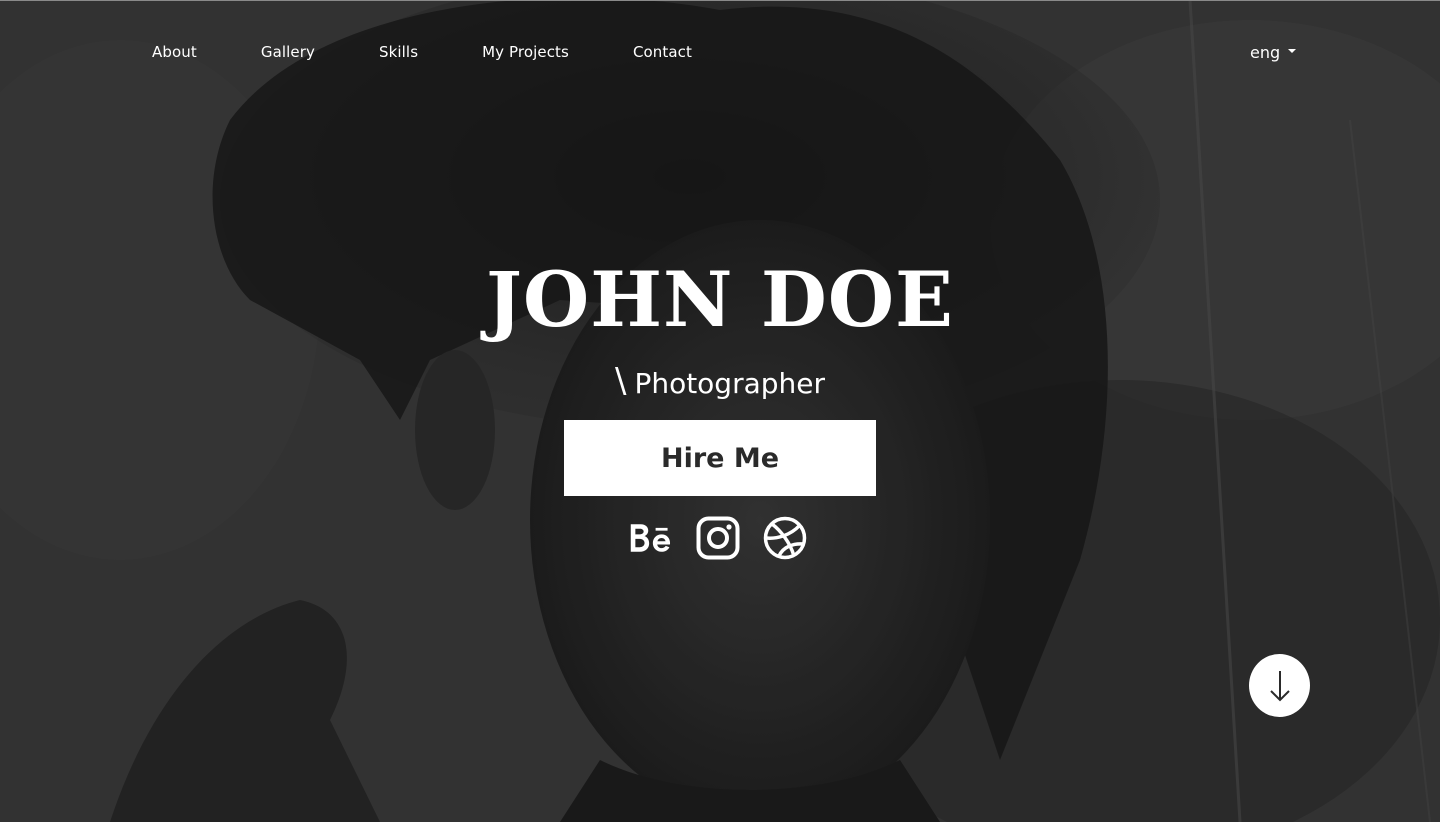  I want to click on instagram-icon, so click(718, 538).